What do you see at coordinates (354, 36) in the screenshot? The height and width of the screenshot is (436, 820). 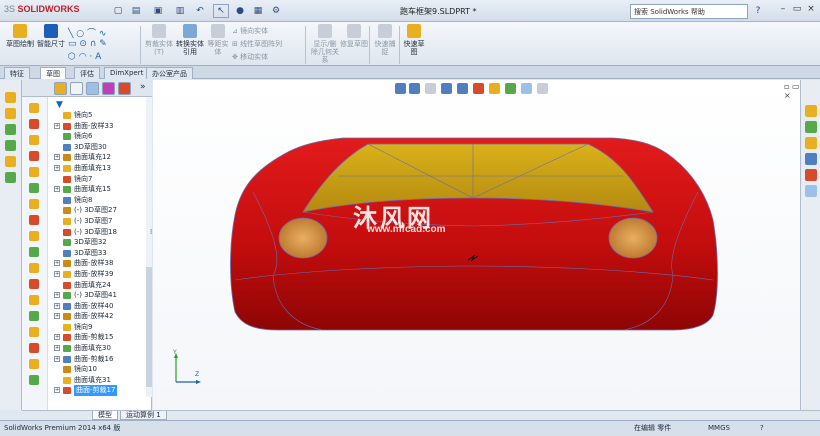 I see `repair-sketch-button: 修复草图` at bounding box center [354, 36].